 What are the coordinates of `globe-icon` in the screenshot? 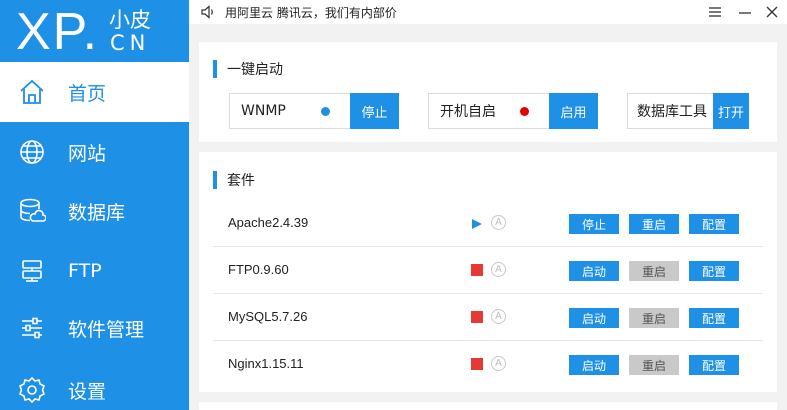 It's located at (32, 152).